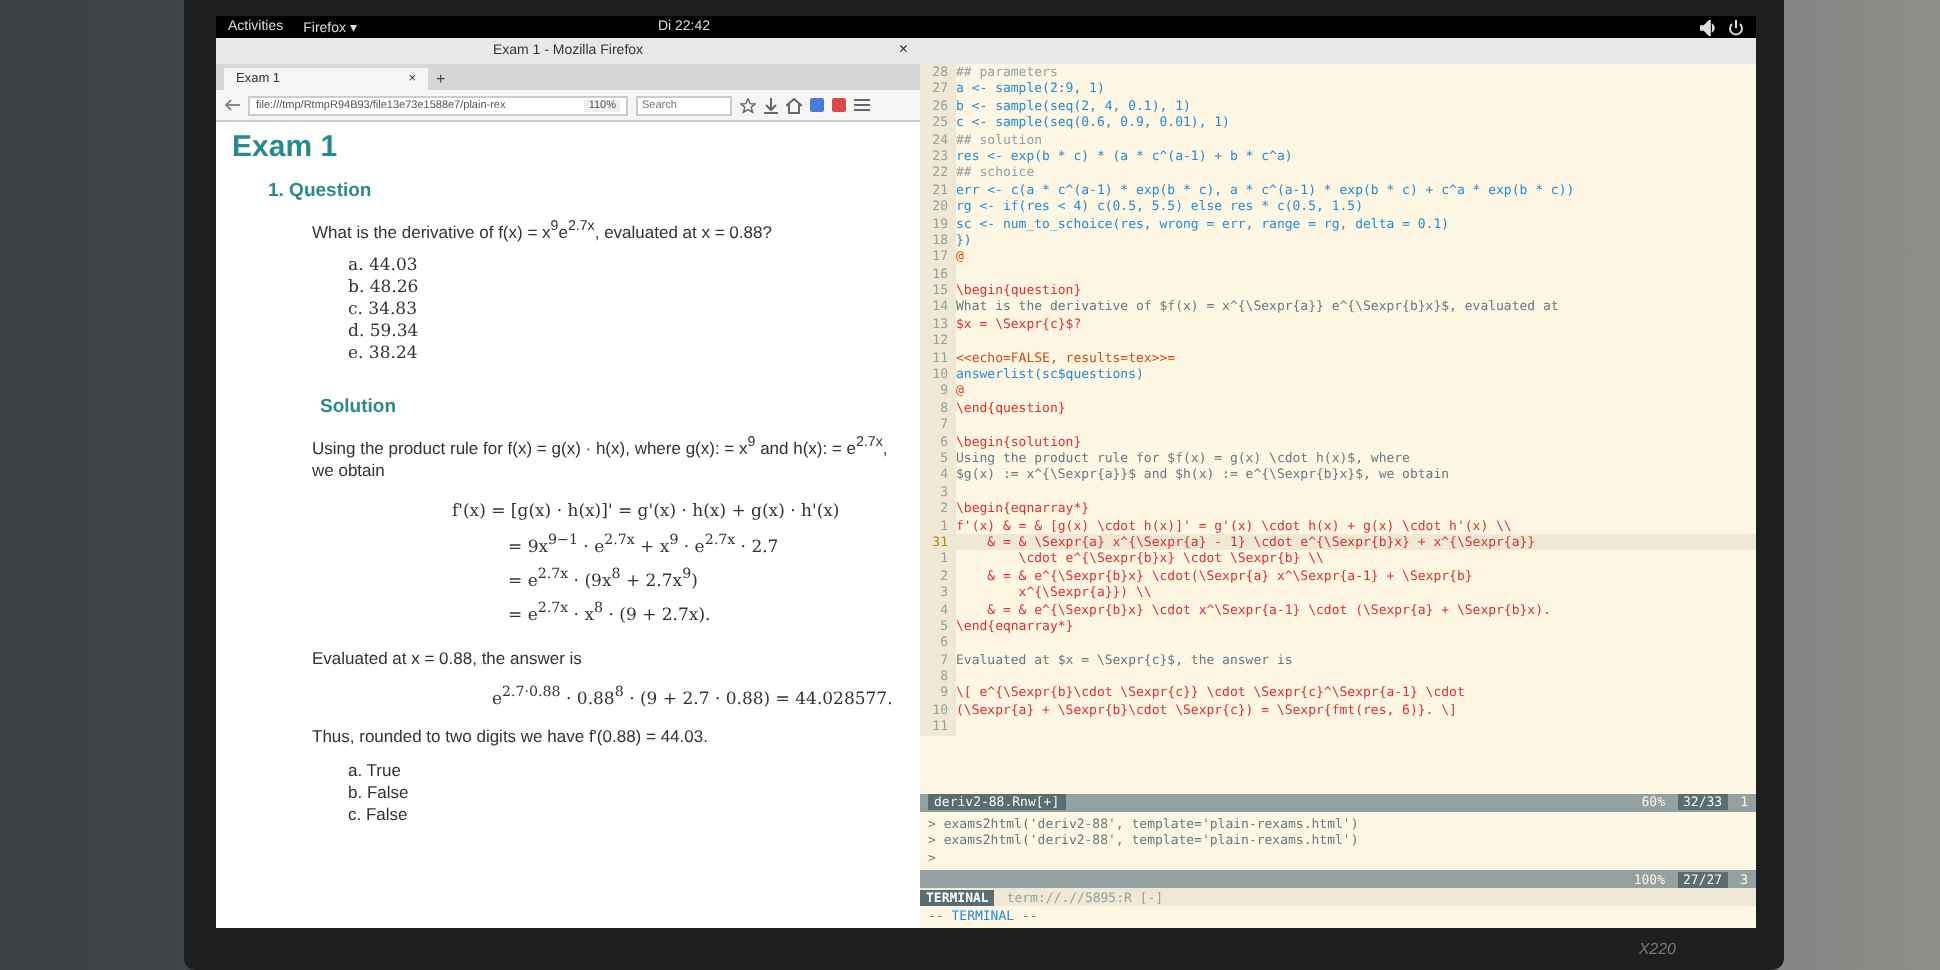 The height and width of the screenshot is (970, 1940). Describe the element at coordinates (647, 513) in the screenshot. I see `formula-line: f'(x) = [g(x) · h(x)]' = g'(x) · h(x) + g(x) · h'(x)` at that location.